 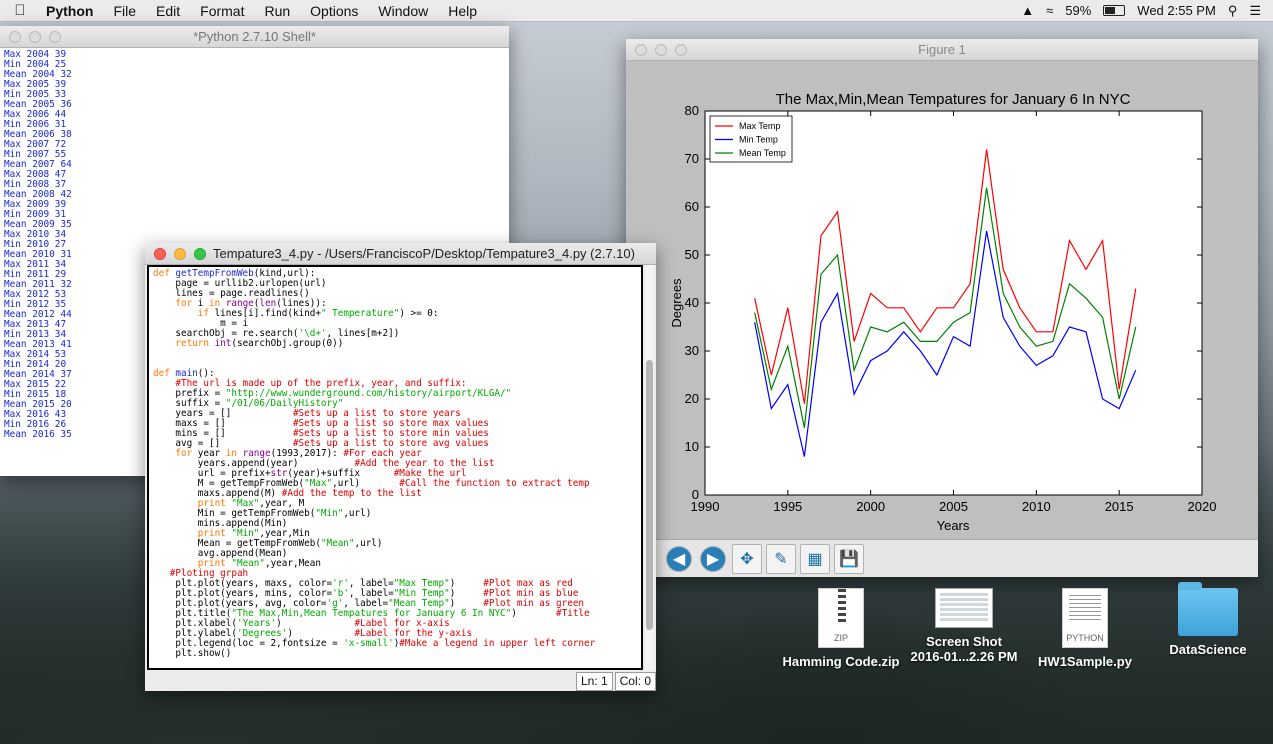 What do you see at coordinates (1208, 609) in the screenshot?
I see `folder-icon` at bounding box center [1208, 609].